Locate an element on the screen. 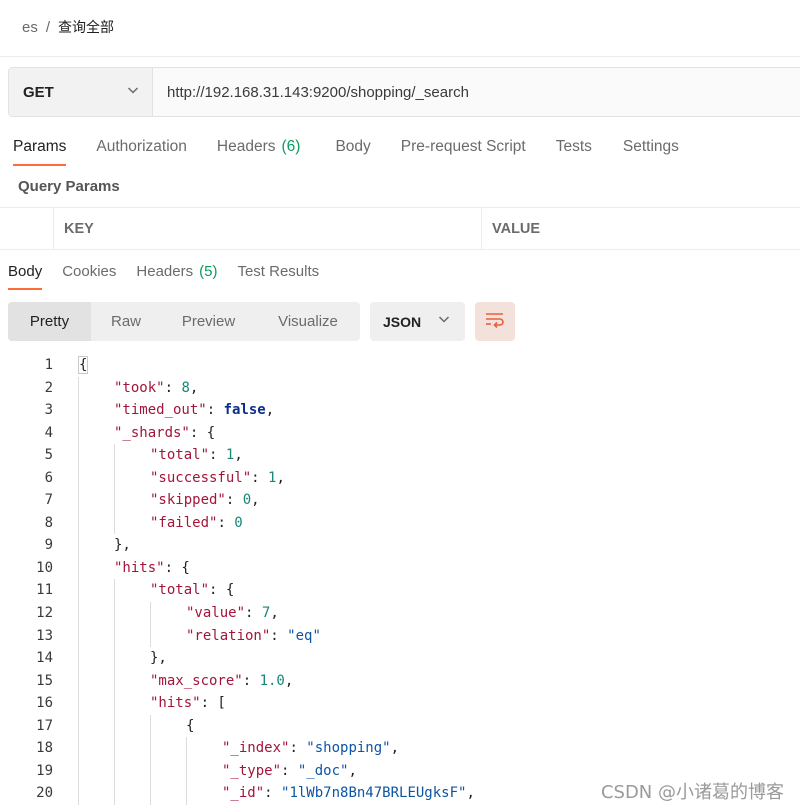  tab-label: Tests is located at coordinates (573, 146).